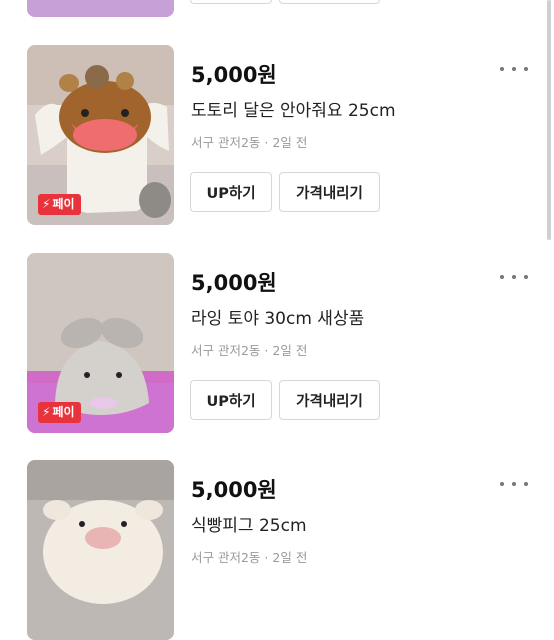 Image resolution: width=554 pixels, height=640 pixels. What do you see at coordinates (249, 523) in the screenshot?
I see `listing-title: 식빵피그 25cm` at bounding box center [249, 523].